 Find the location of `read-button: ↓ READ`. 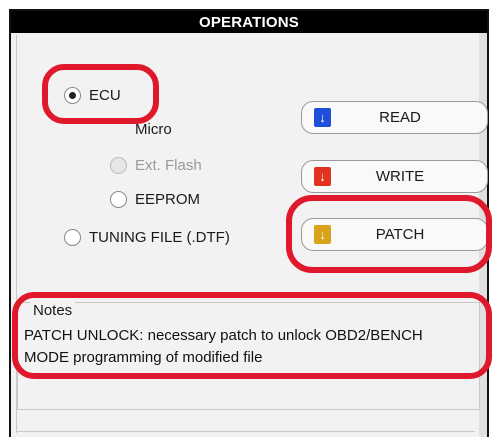

read-button: ↓ READ is located at coordinates (394, 117).